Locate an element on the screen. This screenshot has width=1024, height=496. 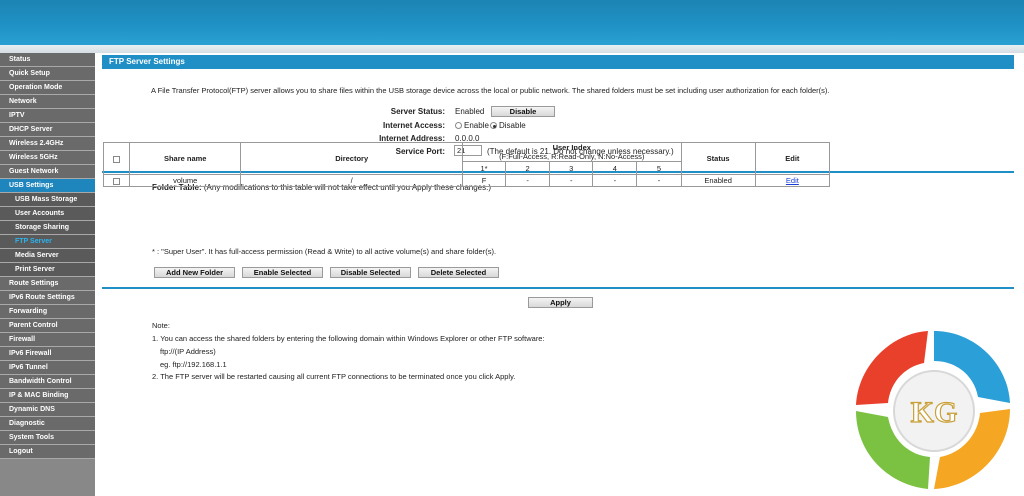
sidebar-item-print-server: Print Server is located at coordinates (47, 270).